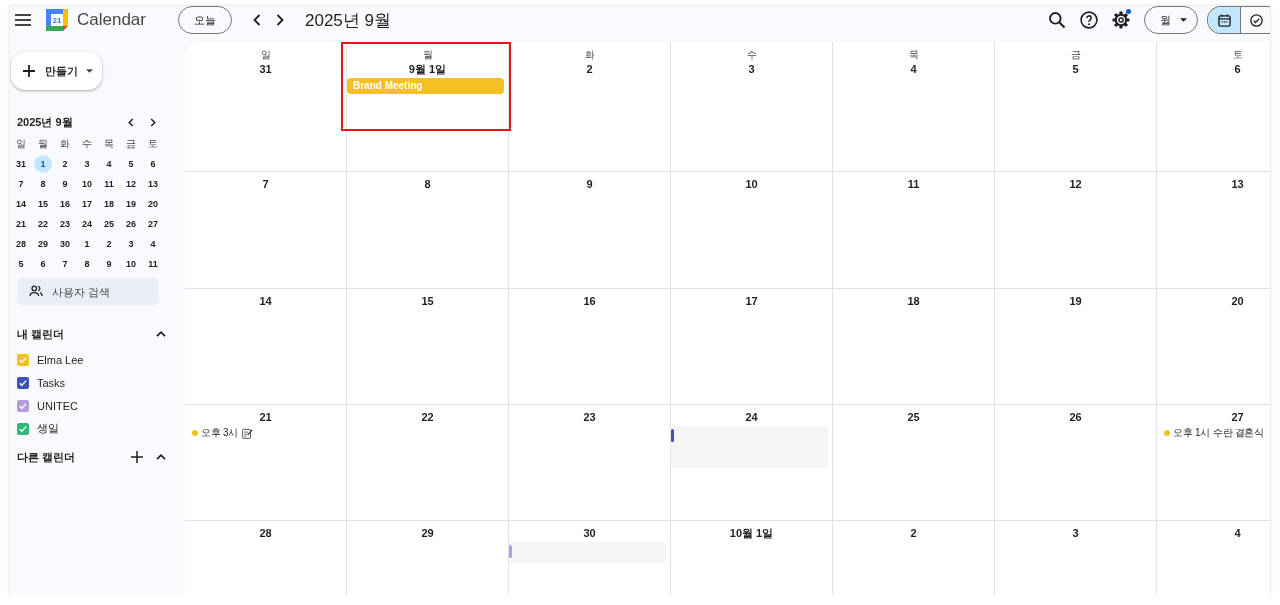 Image resolution: width=1280 pixels, height=605 pixels. Describe the element at coordinates (21, 244) in the screenshot. I see `mini-calendar-day: 28` at that location.